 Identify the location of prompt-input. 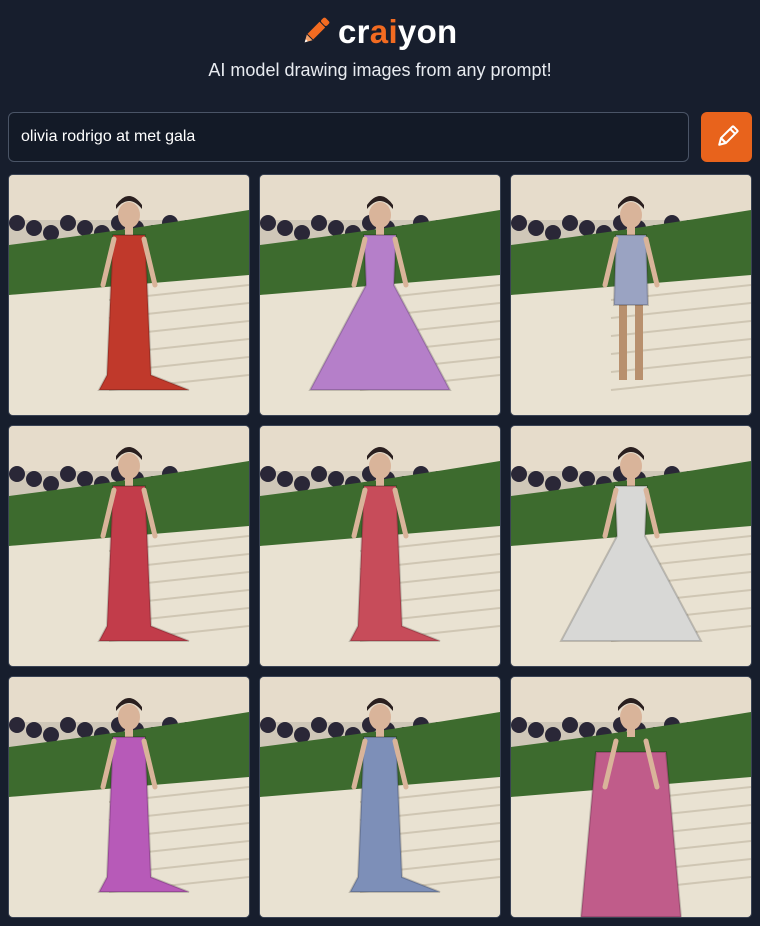
(348, 137).